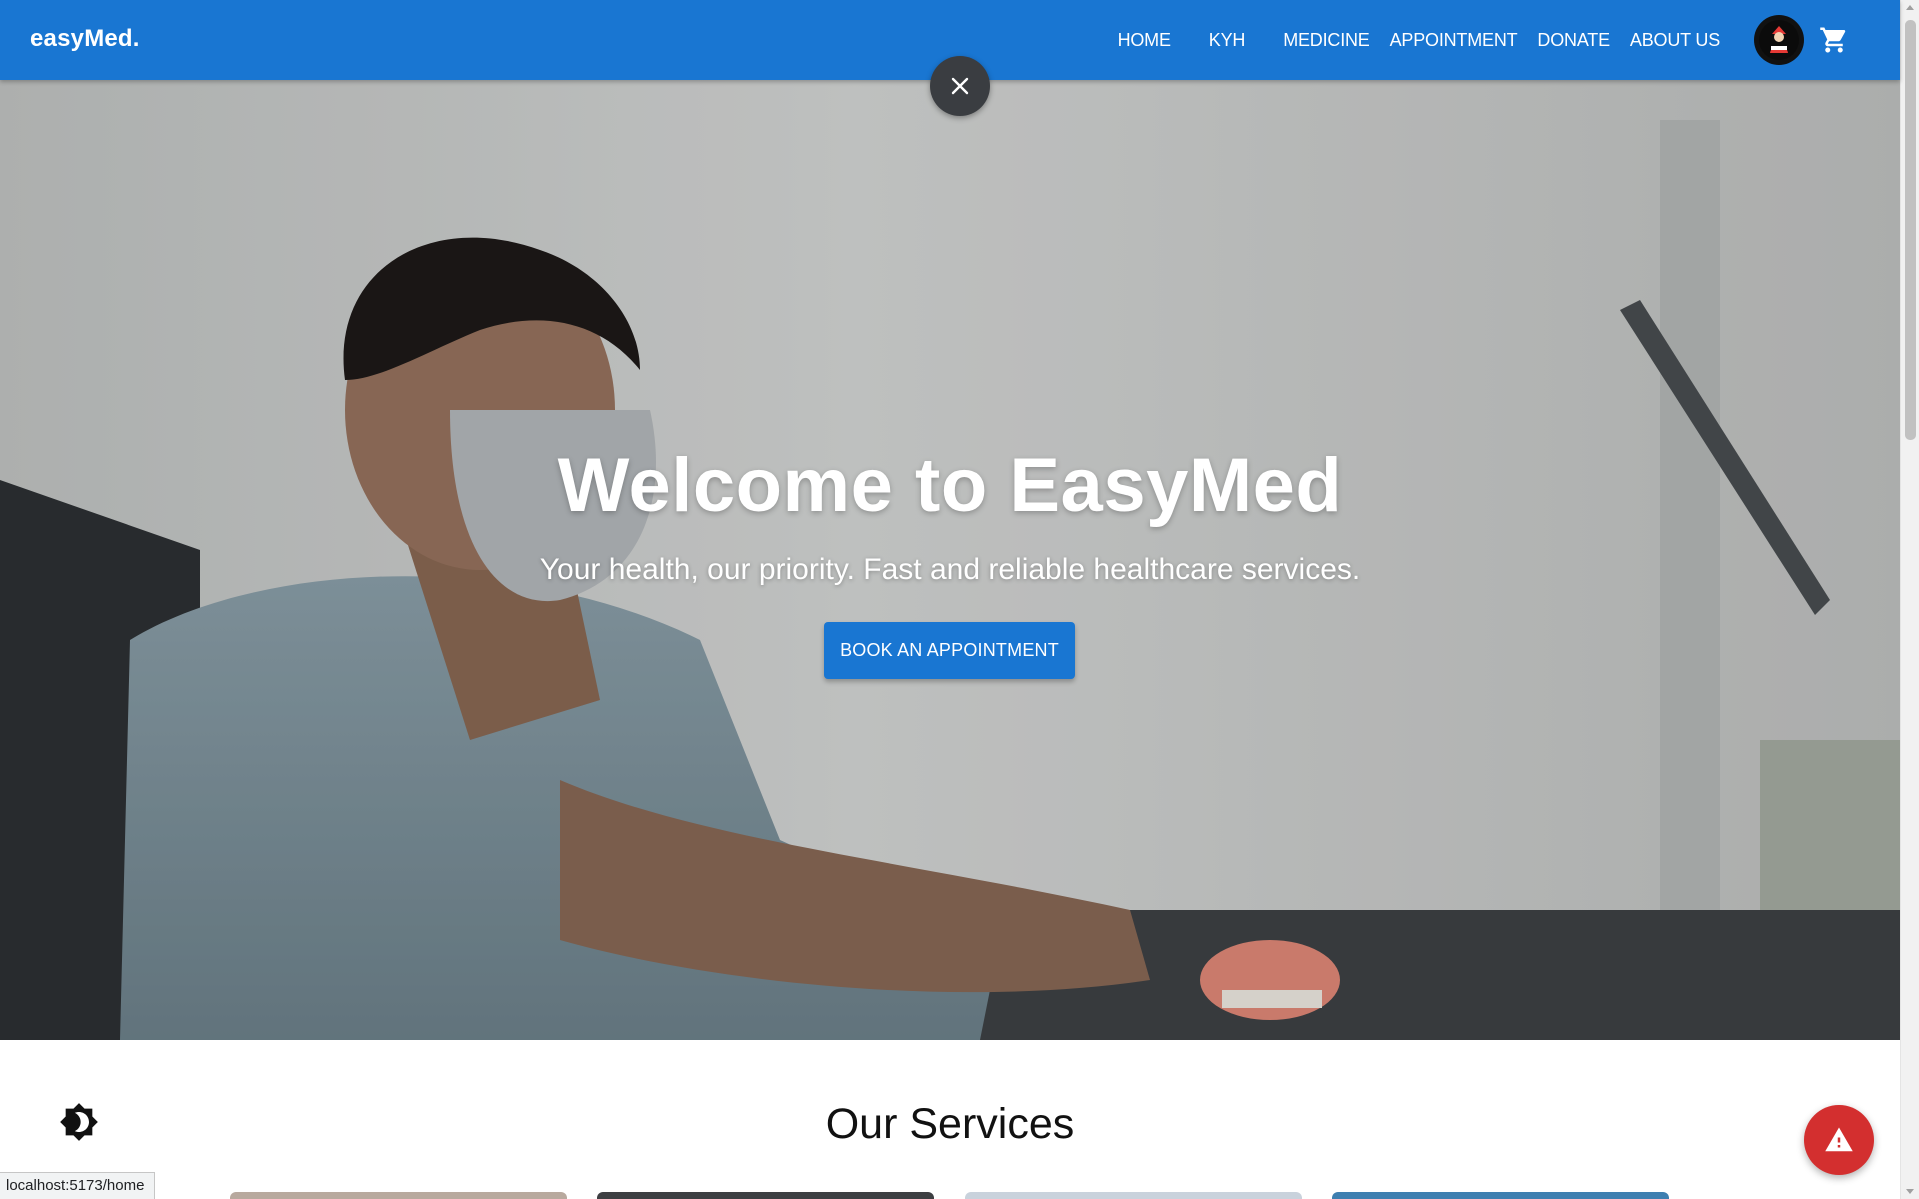 The image size is (1919, 1199). Describe the element at coordinates (1910, 230) in the screenshot. I see `scrollbar-thumb` at that location.